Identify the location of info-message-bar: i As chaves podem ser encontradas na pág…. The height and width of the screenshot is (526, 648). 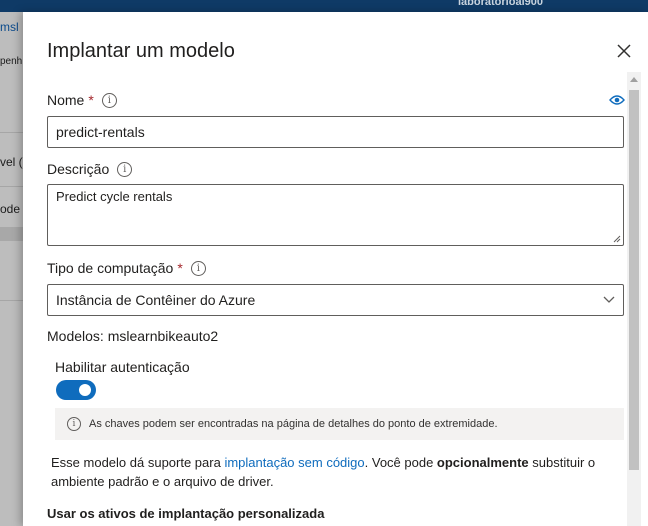
(339, 424).